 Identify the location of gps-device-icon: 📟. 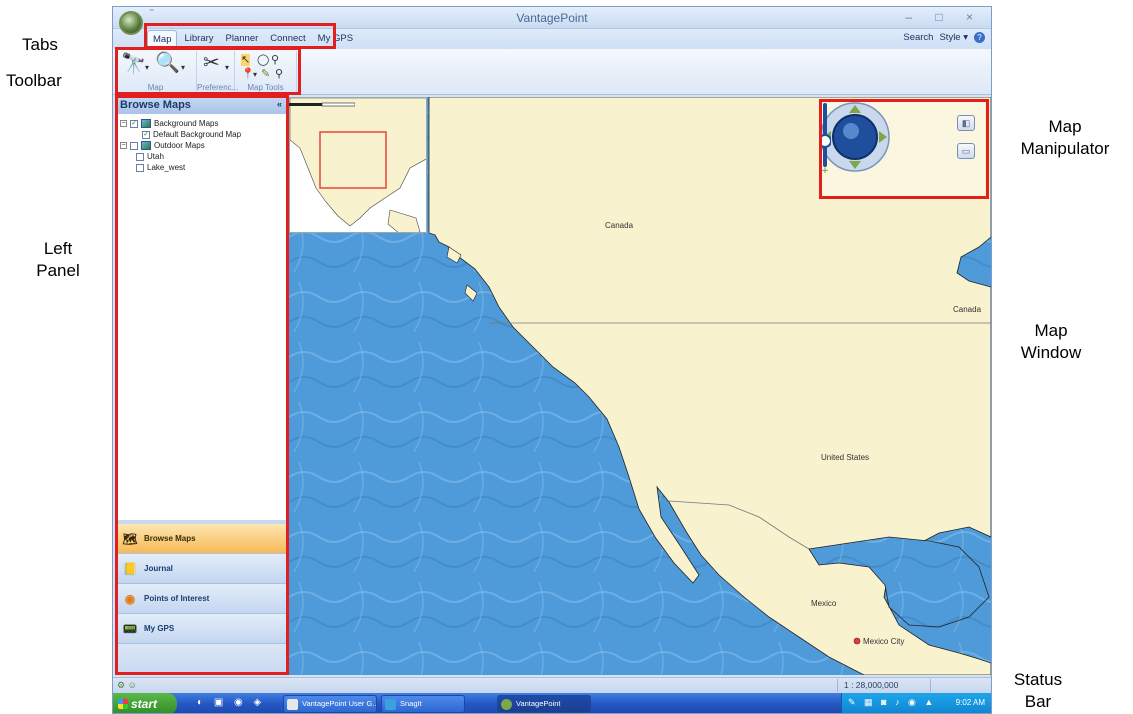
(130, 628).